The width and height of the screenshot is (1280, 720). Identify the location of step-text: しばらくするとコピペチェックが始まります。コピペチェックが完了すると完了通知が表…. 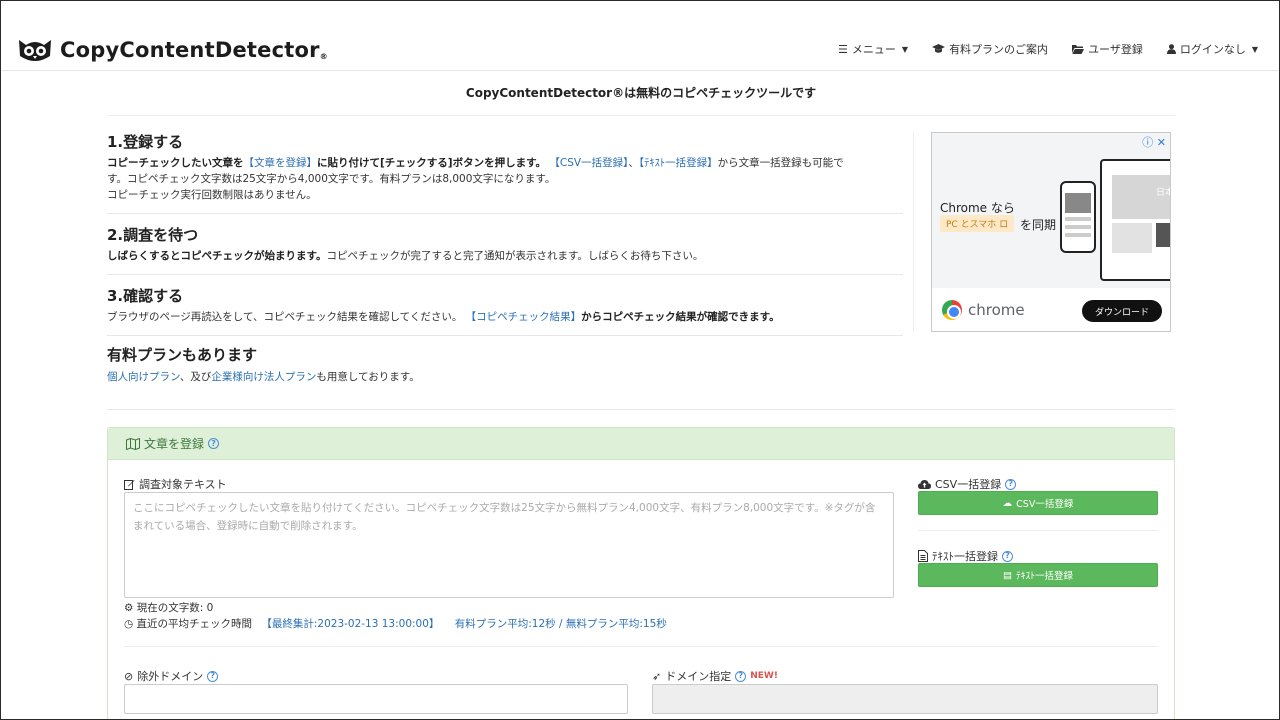
(405, 256).